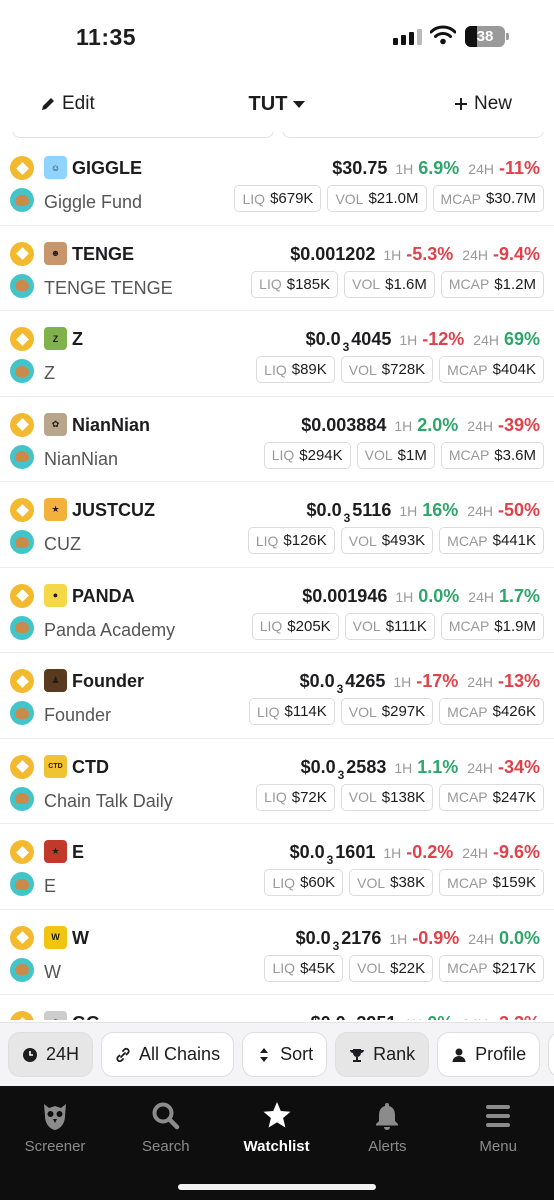 The image size is (554, 1200). I want to click on filter-chip-profile: Profile, so click(489, 1054).